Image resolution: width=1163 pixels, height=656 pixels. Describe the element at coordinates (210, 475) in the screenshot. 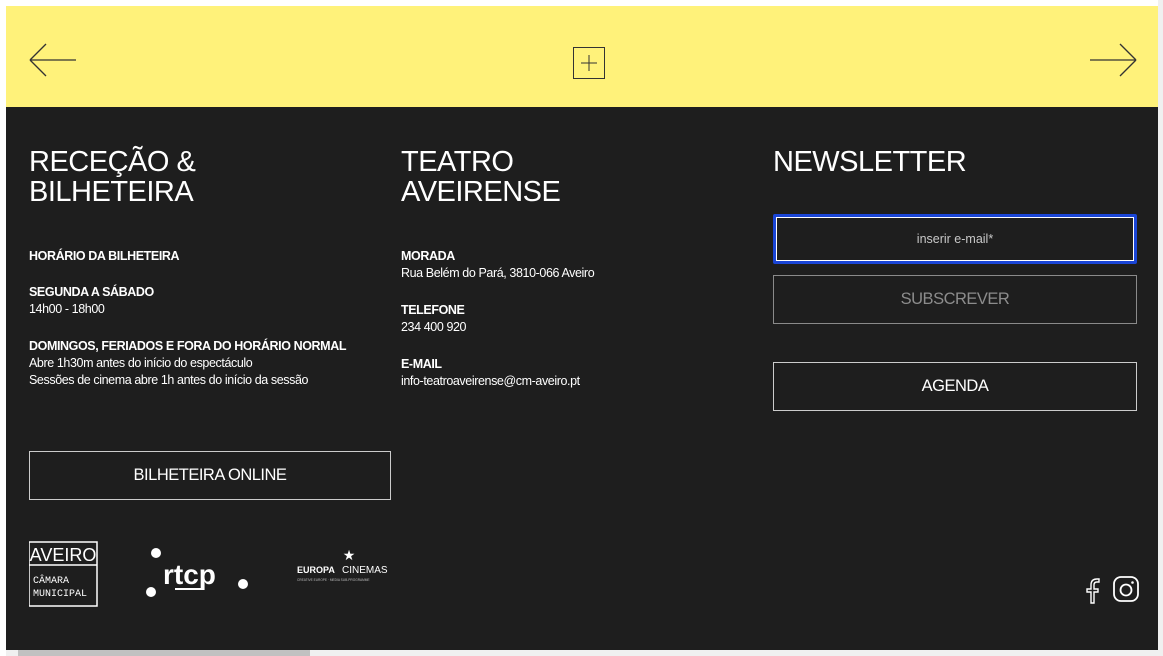

I see `online-box-office-button: BILHETEIRA ONLINE` at that location.